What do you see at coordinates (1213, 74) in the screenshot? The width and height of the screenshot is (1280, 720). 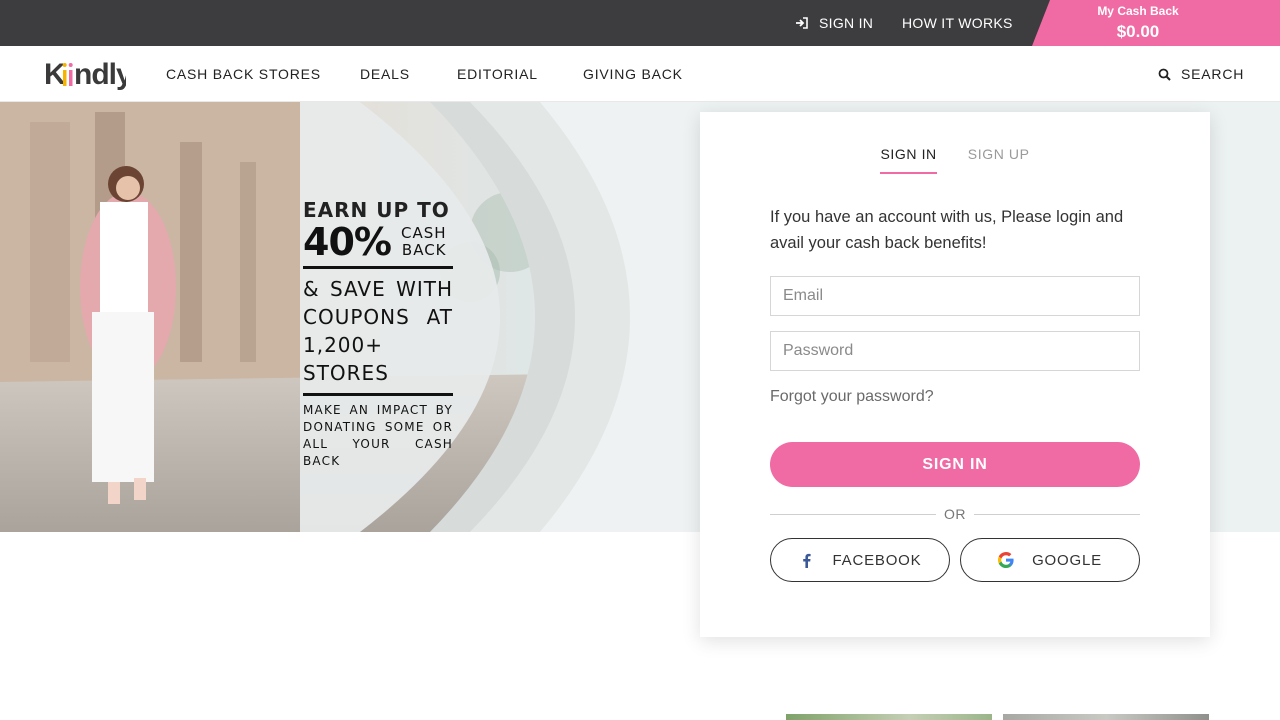 I see `search-label: SEARCH` at bounding box center [1213, 74].